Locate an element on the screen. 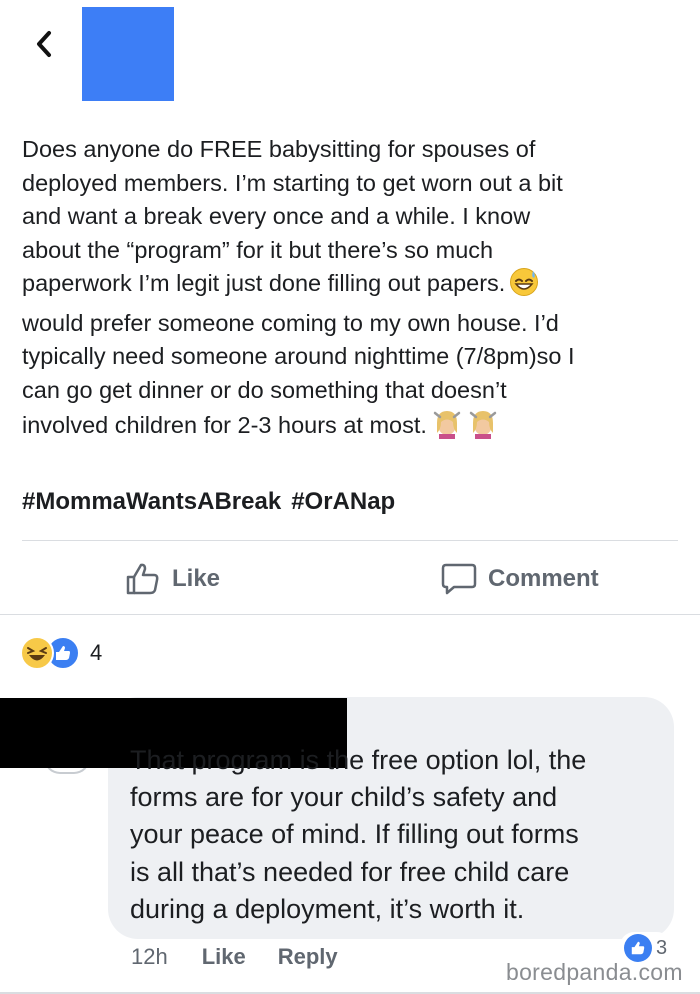 This screenshot has height=994, width=700. comment-line: is all that’s needed for free child care is located at coordinates (350, 871).